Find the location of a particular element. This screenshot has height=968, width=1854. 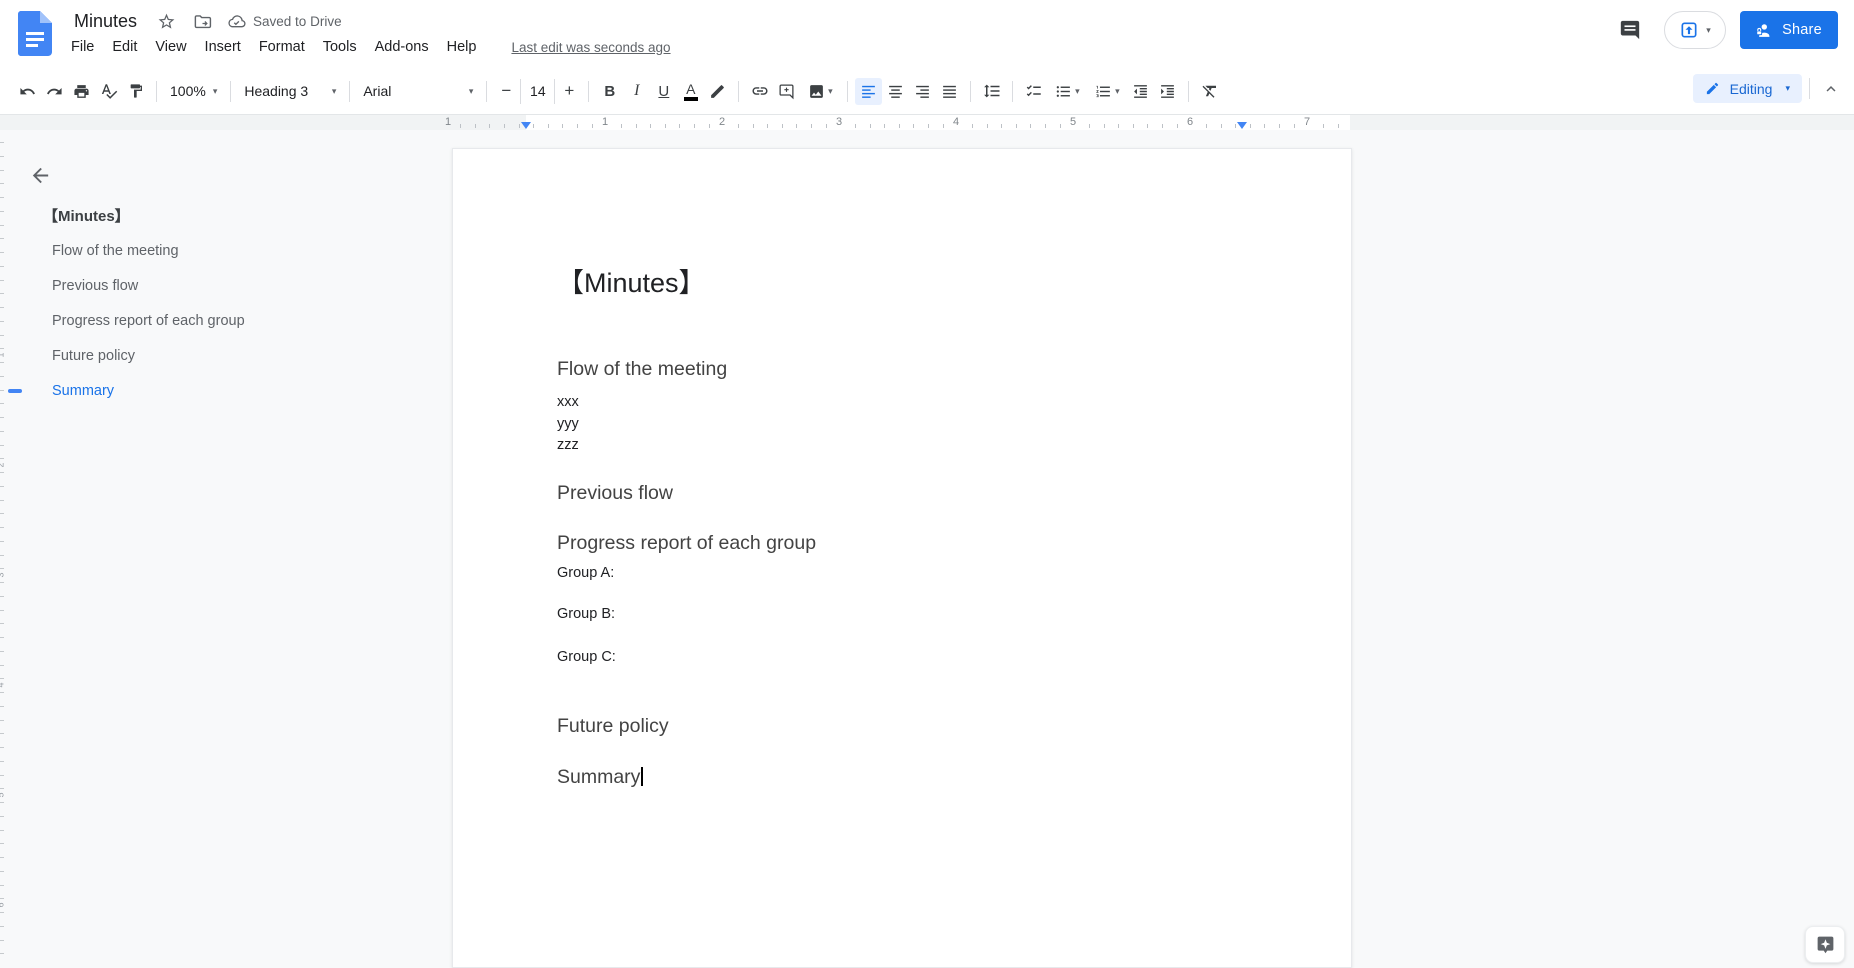

mode-select: Editing ▾ is located at coordinates (1747, 88).